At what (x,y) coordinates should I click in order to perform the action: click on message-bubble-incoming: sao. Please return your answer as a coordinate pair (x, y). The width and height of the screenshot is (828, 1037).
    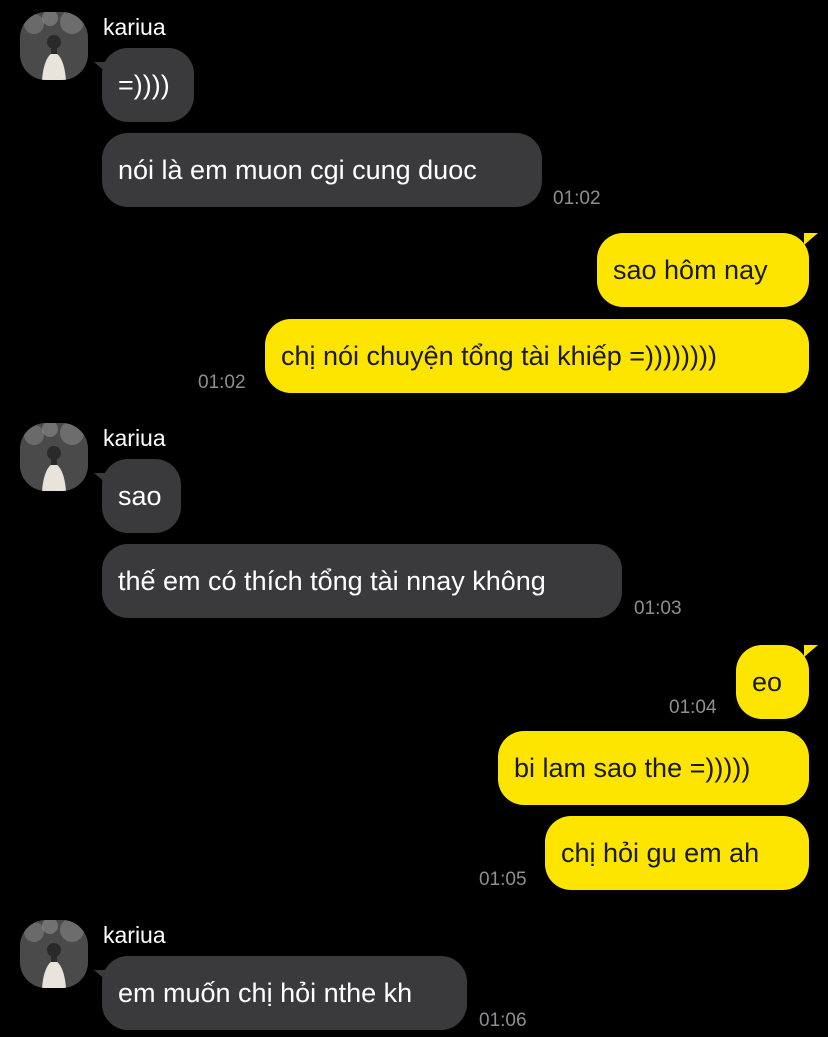
    Looking at the image, I should click on (141, 496).